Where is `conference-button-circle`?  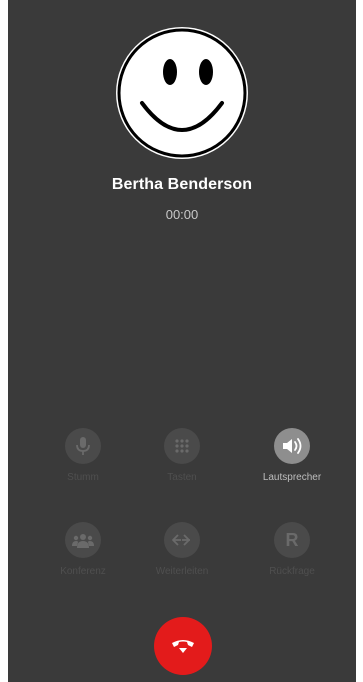
conference-button-circle is located at coordinates (83, 540).